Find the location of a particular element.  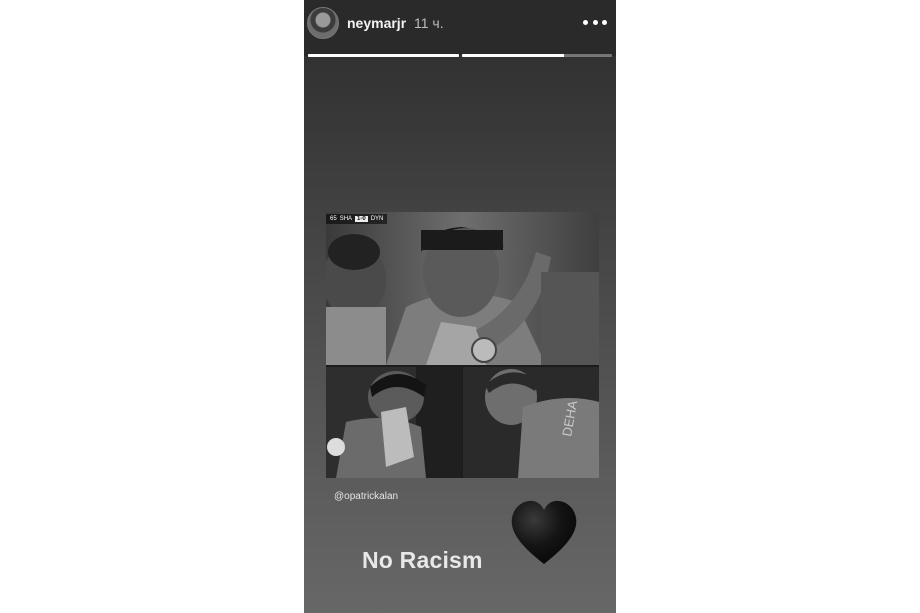

caption-text: No Racism is located at coordinates (422, 560).